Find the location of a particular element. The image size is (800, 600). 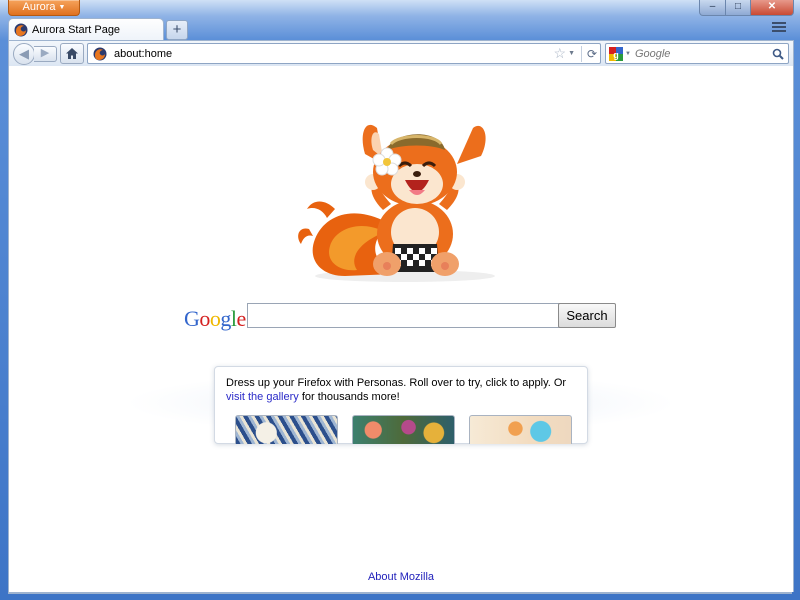

back-arrow-icon: ◀ is located at coordinates (24, 53).